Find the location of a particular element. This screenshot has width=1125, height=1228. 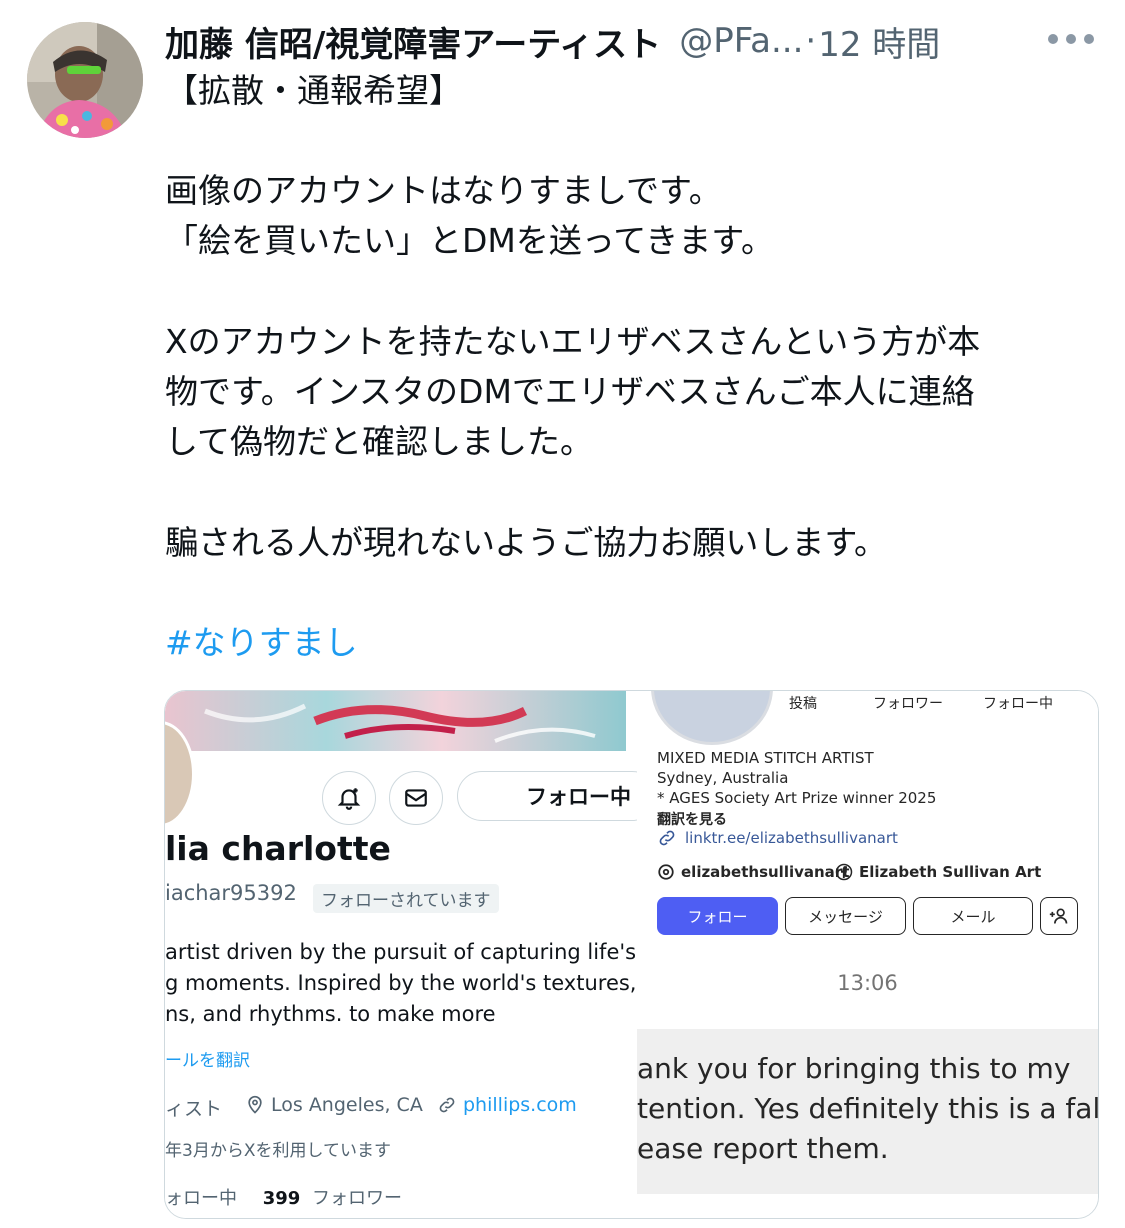

tweet-header: 加藤 信昭/視覚障害アーティスト @PFa... · 12 時間 is located at coordinates (552, 41).